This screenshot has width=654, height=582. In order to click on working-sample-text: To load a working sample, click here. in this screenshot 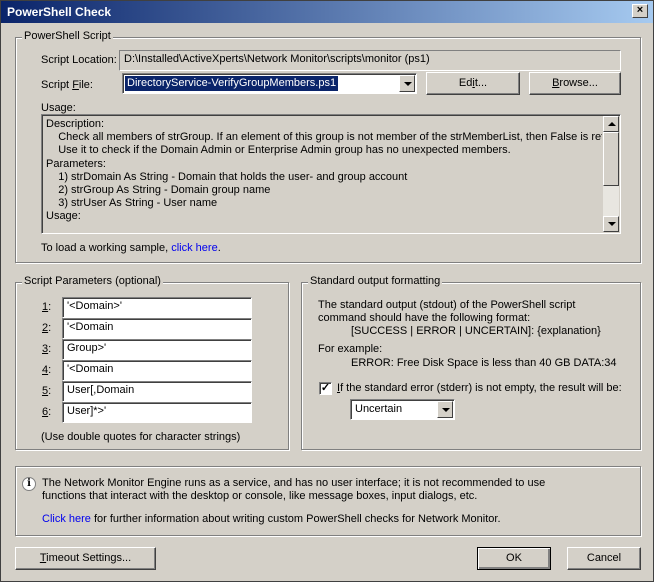, I will do `click(131, 248)`.